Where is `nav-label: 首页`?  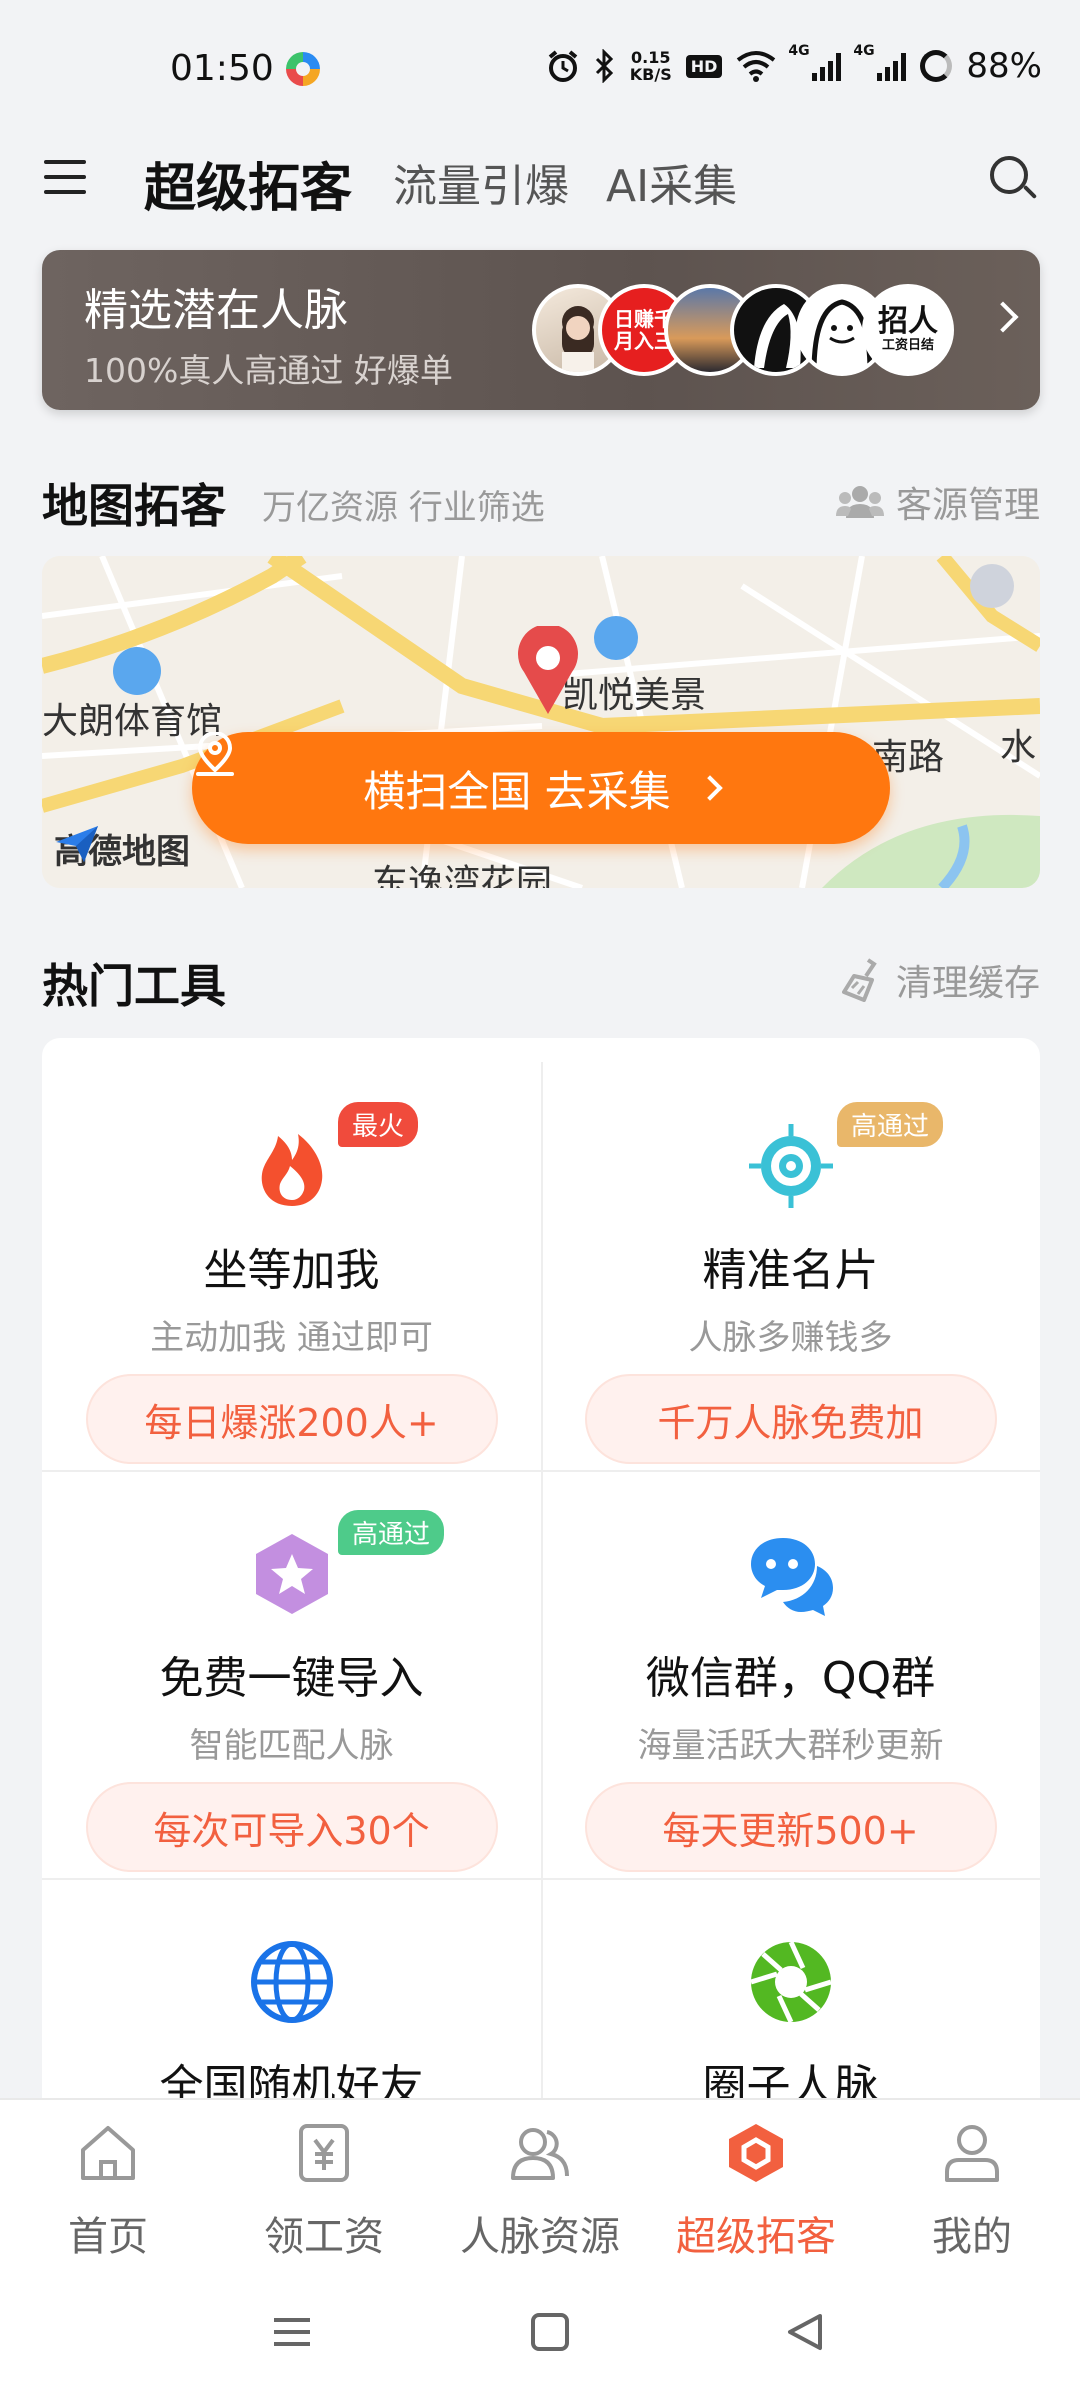
nav-label: 首页 is located at coordinates (108, 2237).